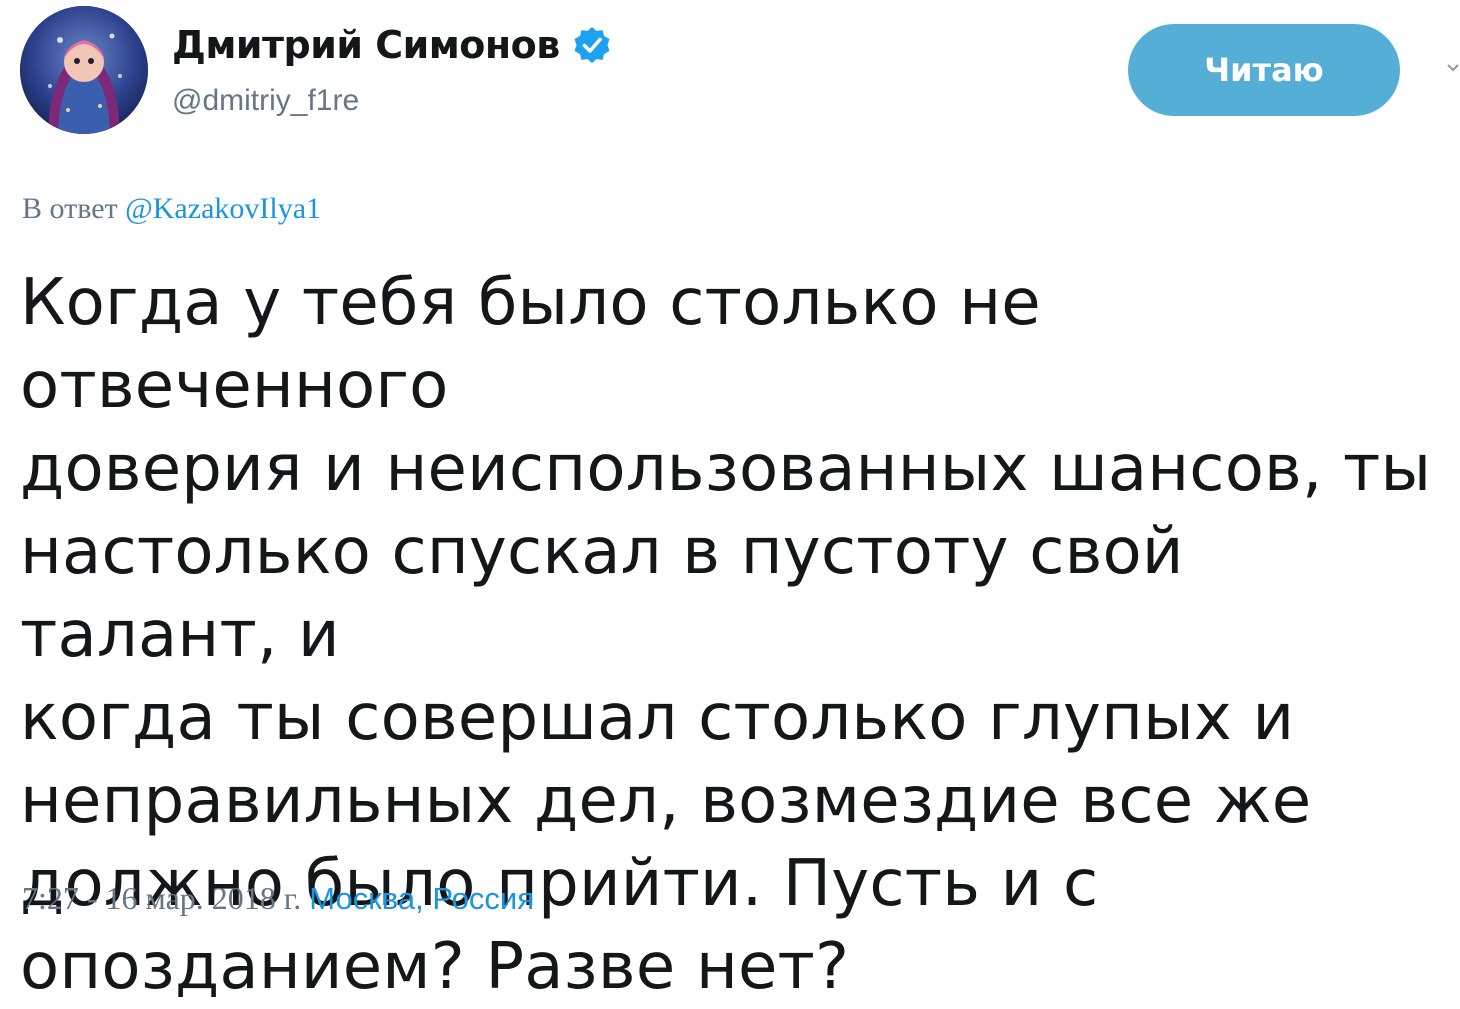 The height and width of the screenshot is (1009, 1460). I want to click on tweet-location-link: Москва, Россия, so click(421, 898).